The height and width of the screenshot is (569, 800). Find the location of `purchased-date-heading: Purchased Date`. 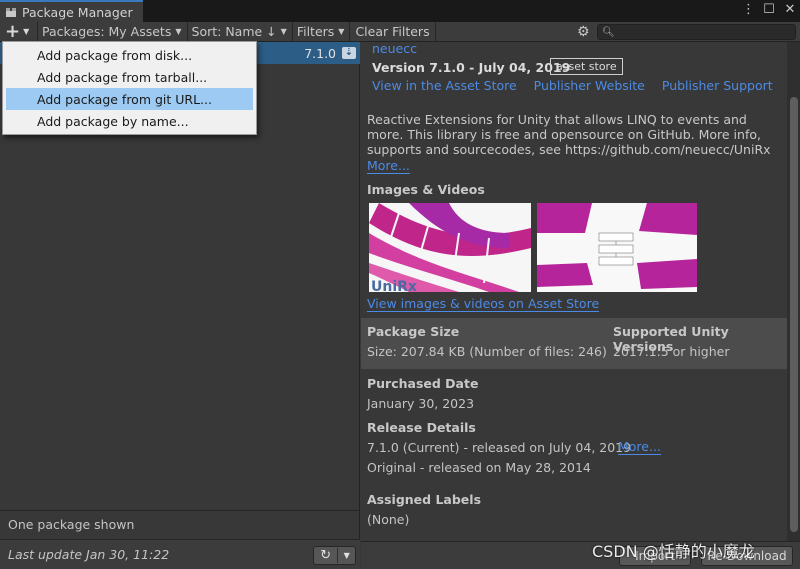

purchased-date-heading: Purchased Date is located at coordinates (423, 383).